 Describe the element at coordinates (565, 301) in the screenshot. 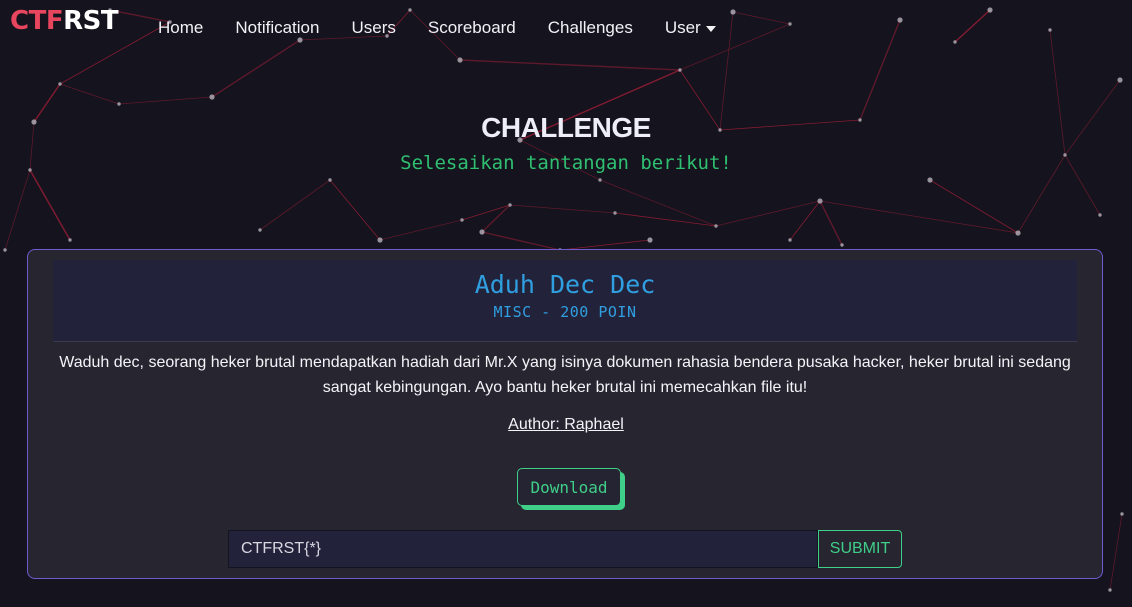

I see `challenge-header: Aduh Dec Dec MISC - 200 POIN` at that location.